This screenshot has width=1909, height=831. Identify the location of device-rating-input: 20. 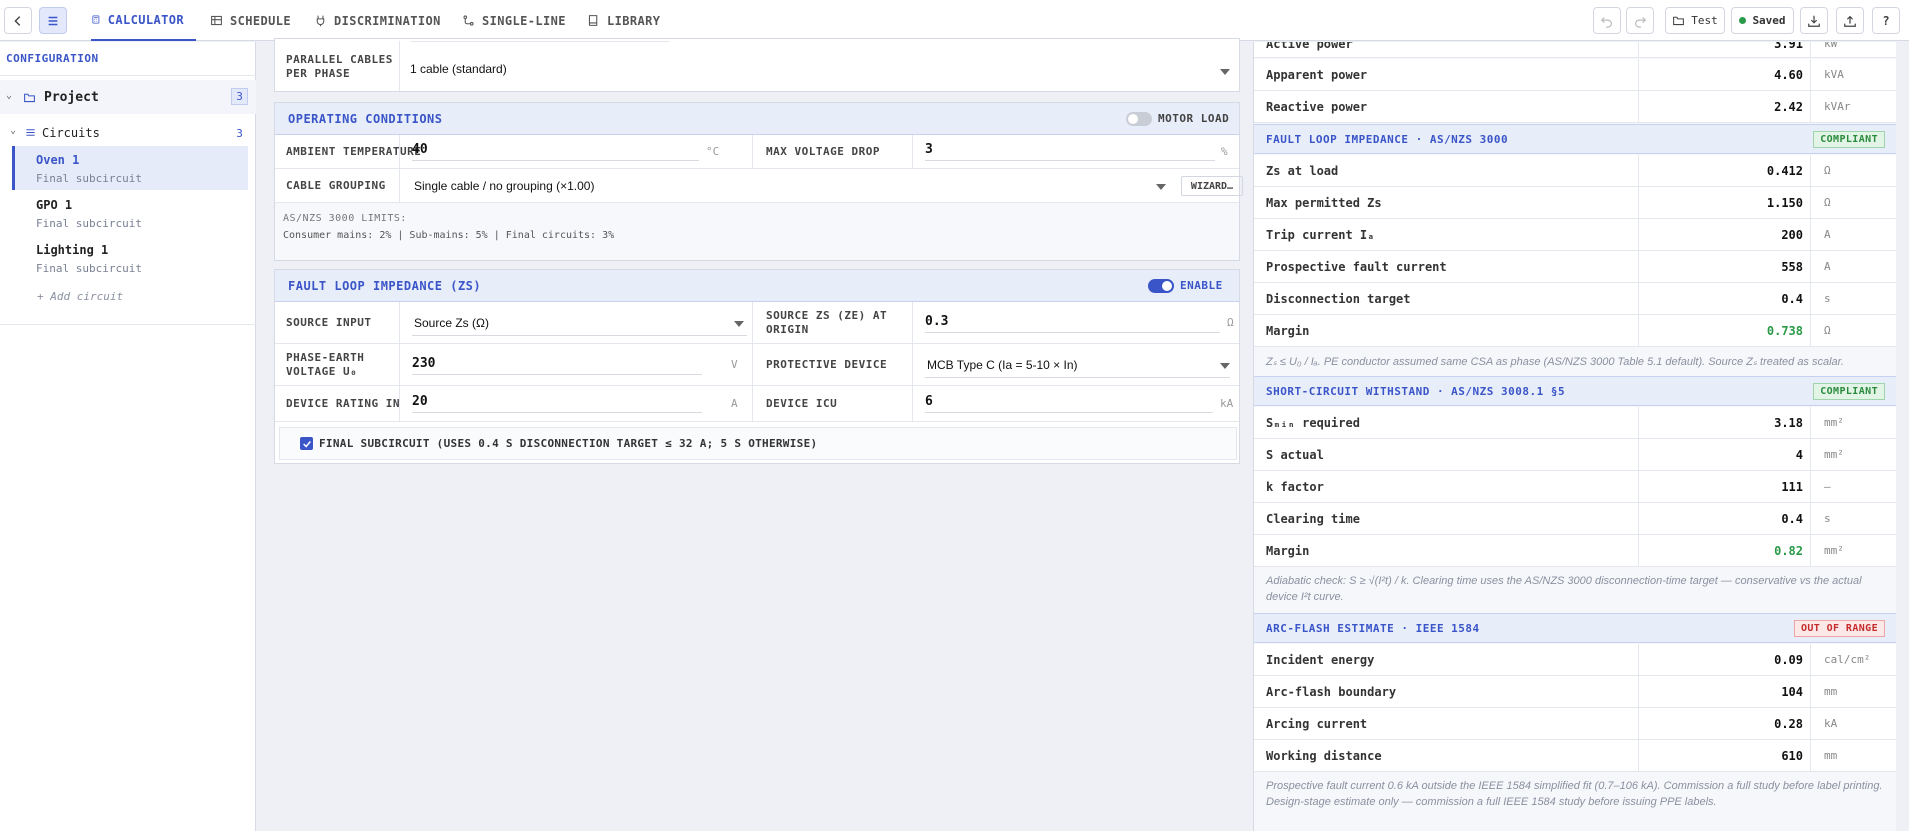
(557, 403).